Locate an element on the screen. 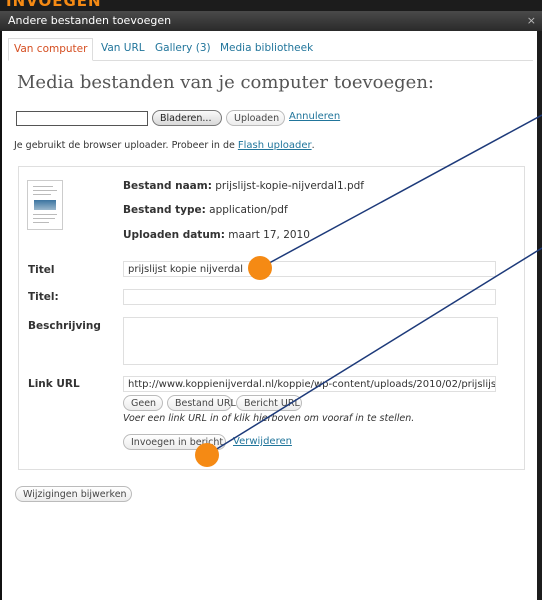 The image size is (542, 600). annotation-dot-title is located at coordinates (260, 268).